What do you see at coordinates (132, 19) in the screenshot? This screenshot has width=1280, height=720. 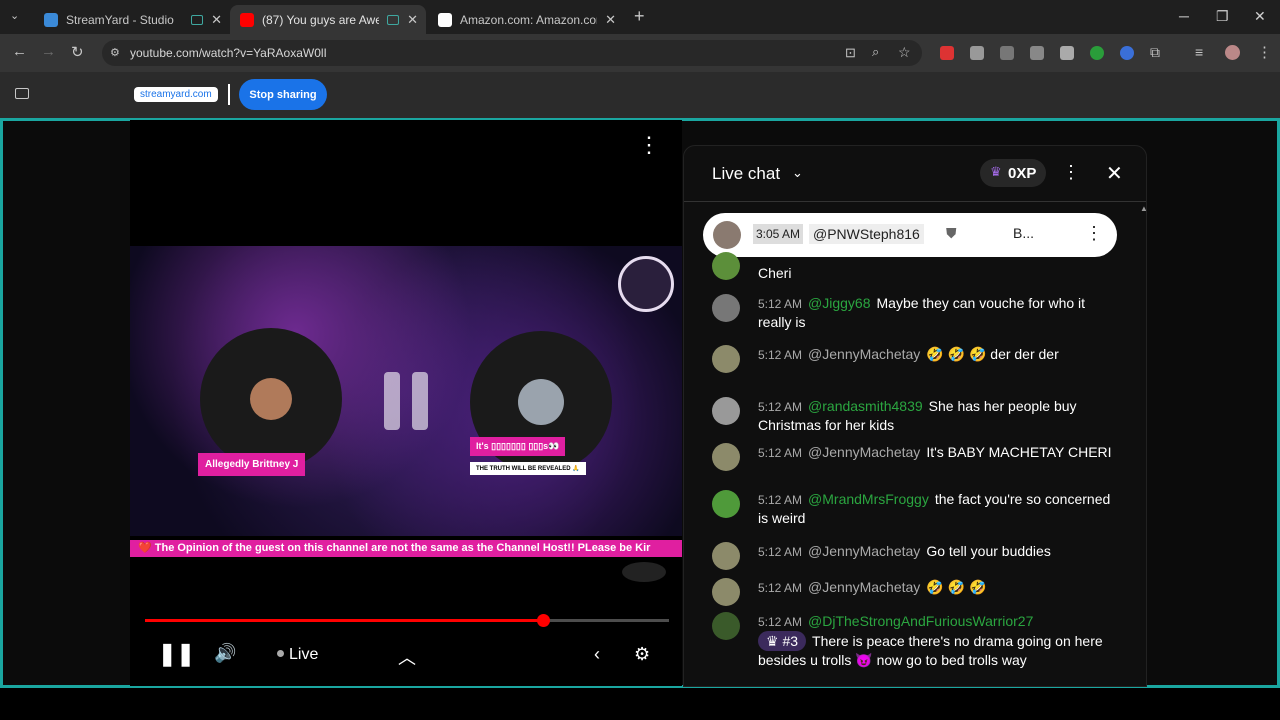 I see `tab-streamyard: StreamYard - Studio ✕` at bounding box center [132, 19].